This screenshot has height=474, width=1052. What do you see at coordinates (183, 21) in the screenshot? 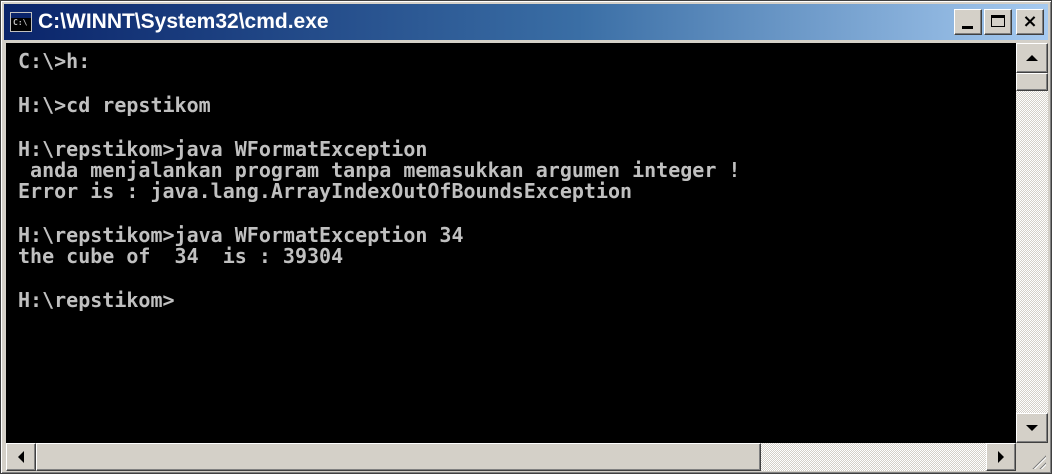
I see `window-title: C:\WINNT\System32\cmd.exe` at bounding box center [183, 21].